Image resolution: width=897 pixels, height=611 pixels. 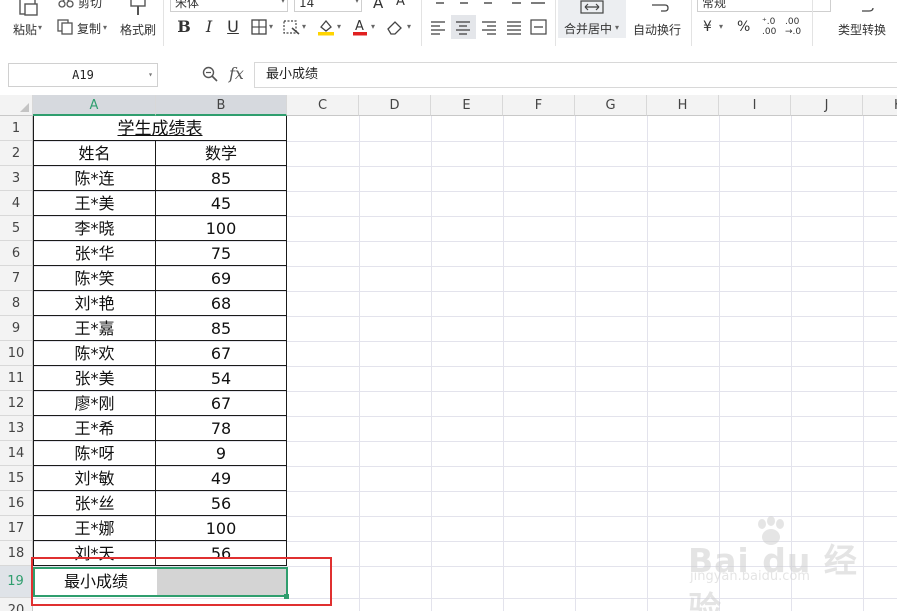 What do you see at coordinates (16, 582) in the screenshot?
I see `row-header-19: 19` at bounding box center [16, 582].